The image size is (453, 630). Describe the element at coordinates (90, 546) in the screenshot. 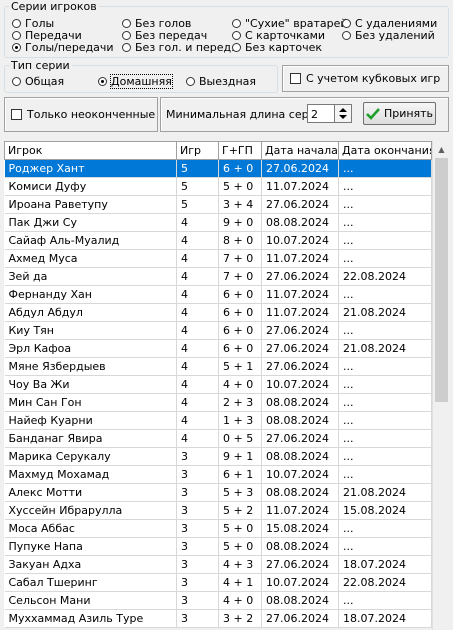

I see `cell-player: Пупуке Напа` at that location.